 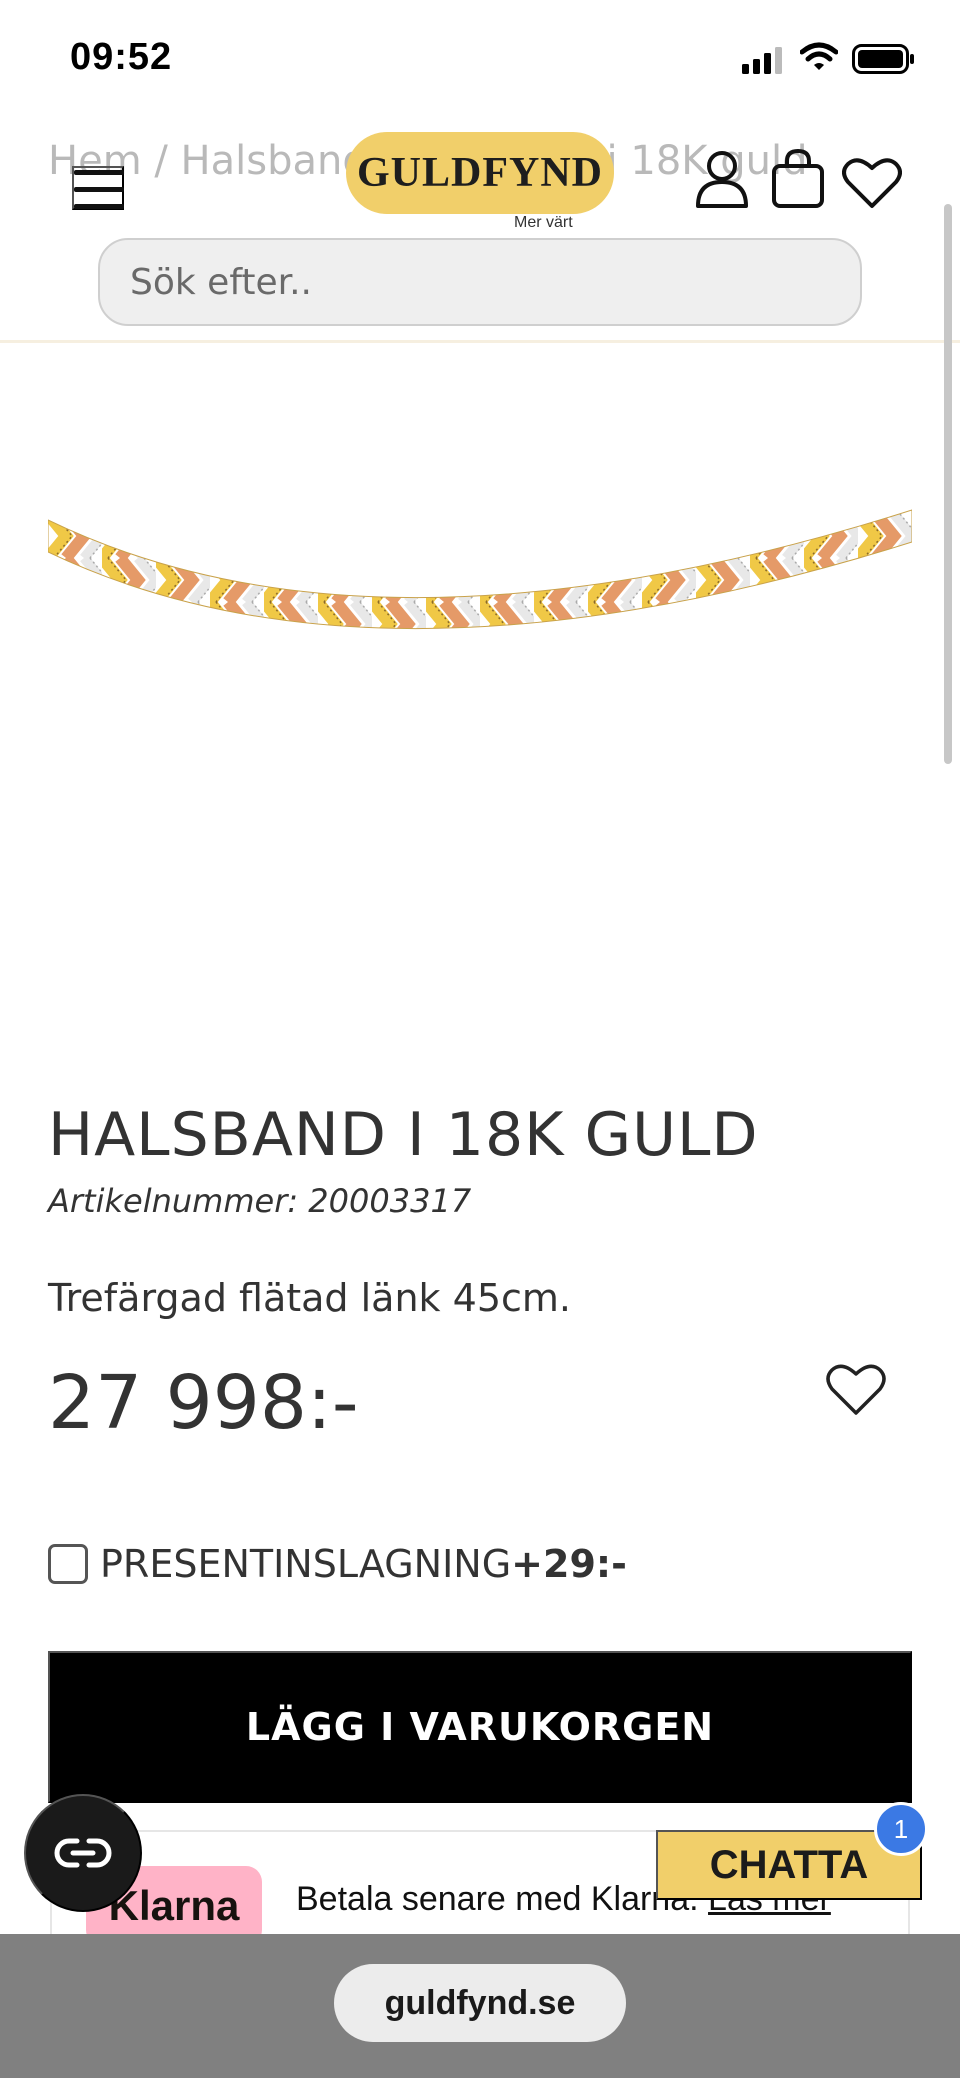 What do you see at coordinates (543, 222) in the screenshot?
I see `logo-tagline: Mer värt` at bounding box center [543, 222].